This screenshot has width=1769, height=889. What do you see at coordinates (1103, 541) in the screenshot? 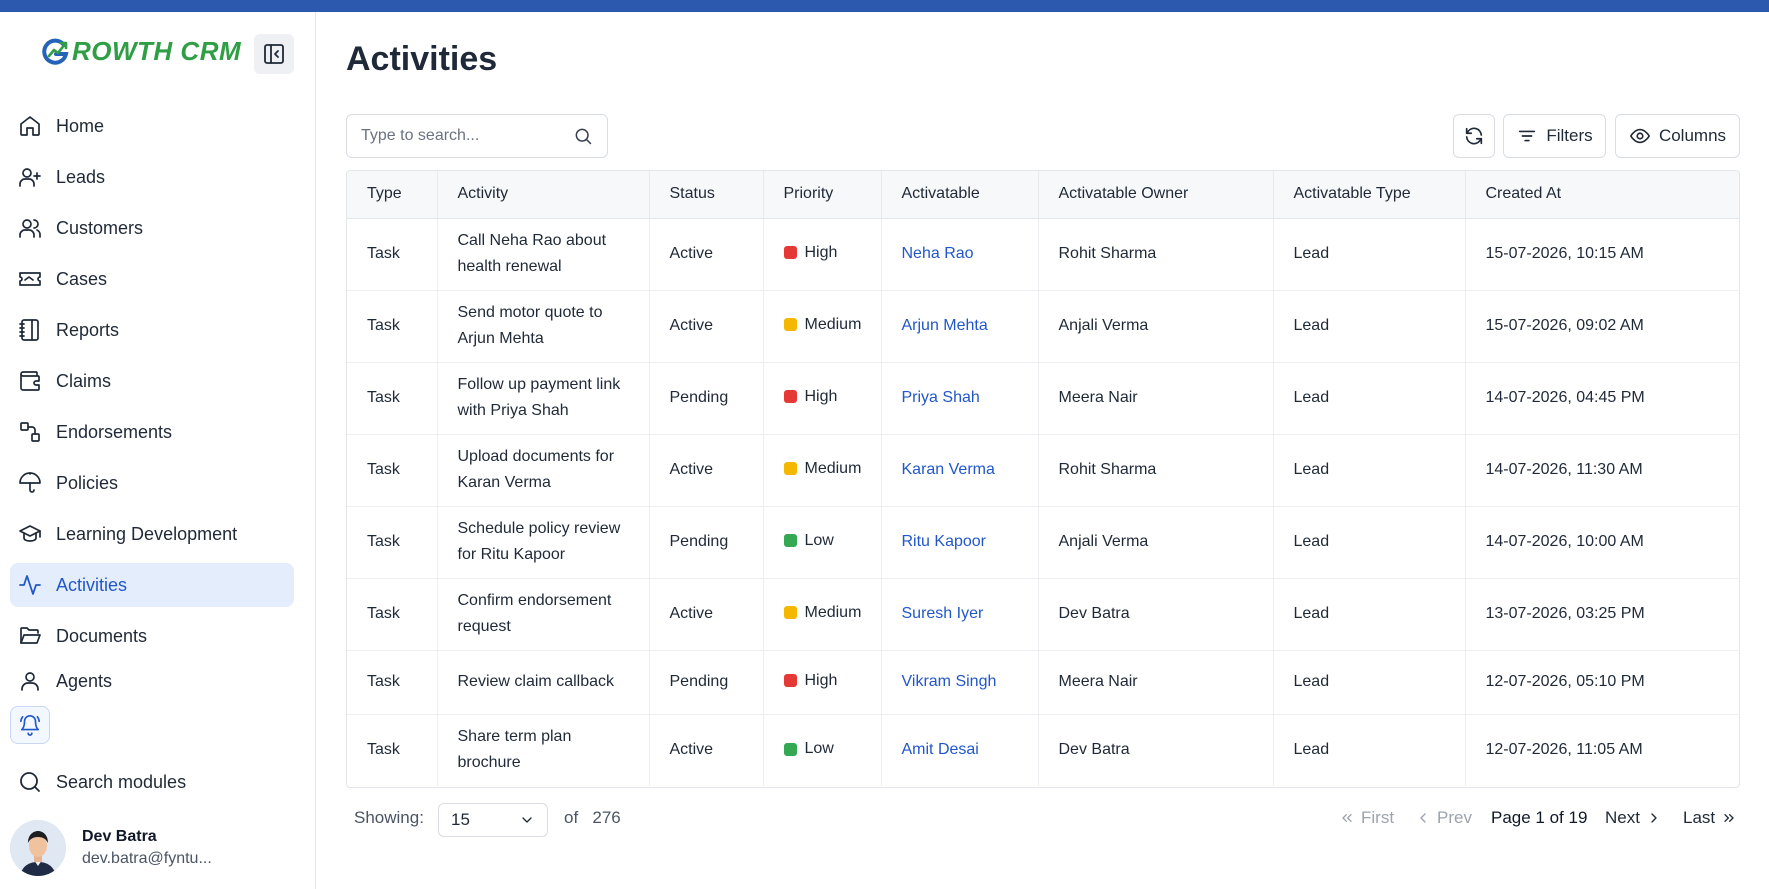
I see `cell-activatable-owner-value: Anjali Verma` at bounding box center [1103, 541].